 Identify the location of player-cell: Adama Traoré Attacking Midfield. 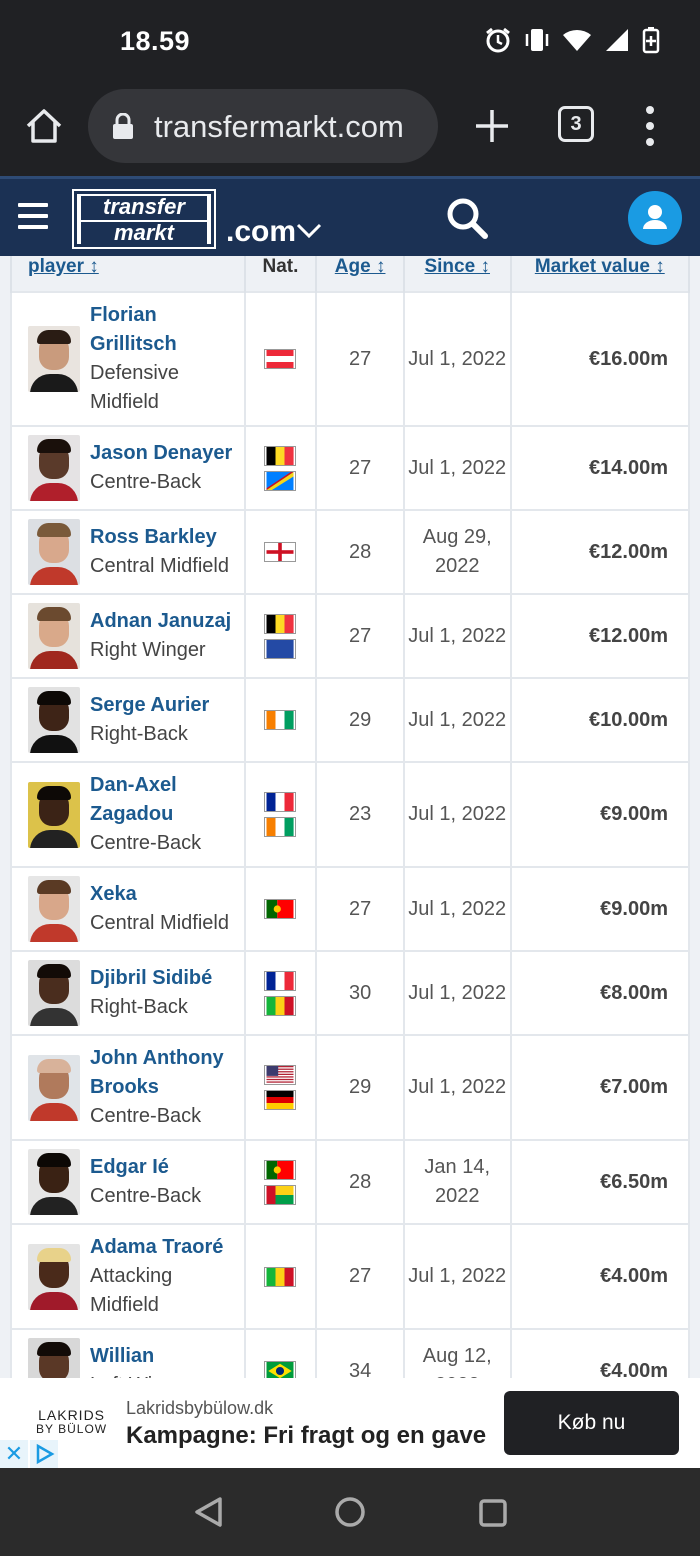
(128, 1276).